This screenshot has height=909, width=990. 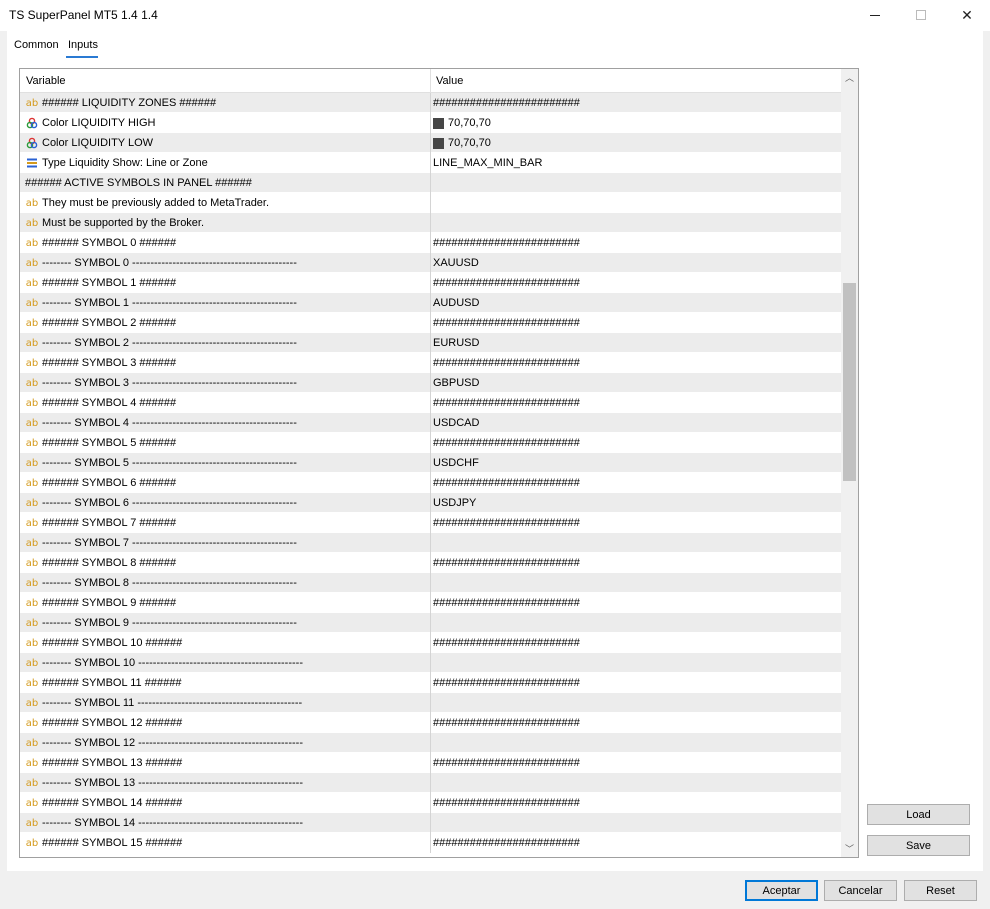 What do you see at coordinates (860, 890) in the screenshot?
I see `cancel-button: Cancelar` at bounding box center [860, 890].